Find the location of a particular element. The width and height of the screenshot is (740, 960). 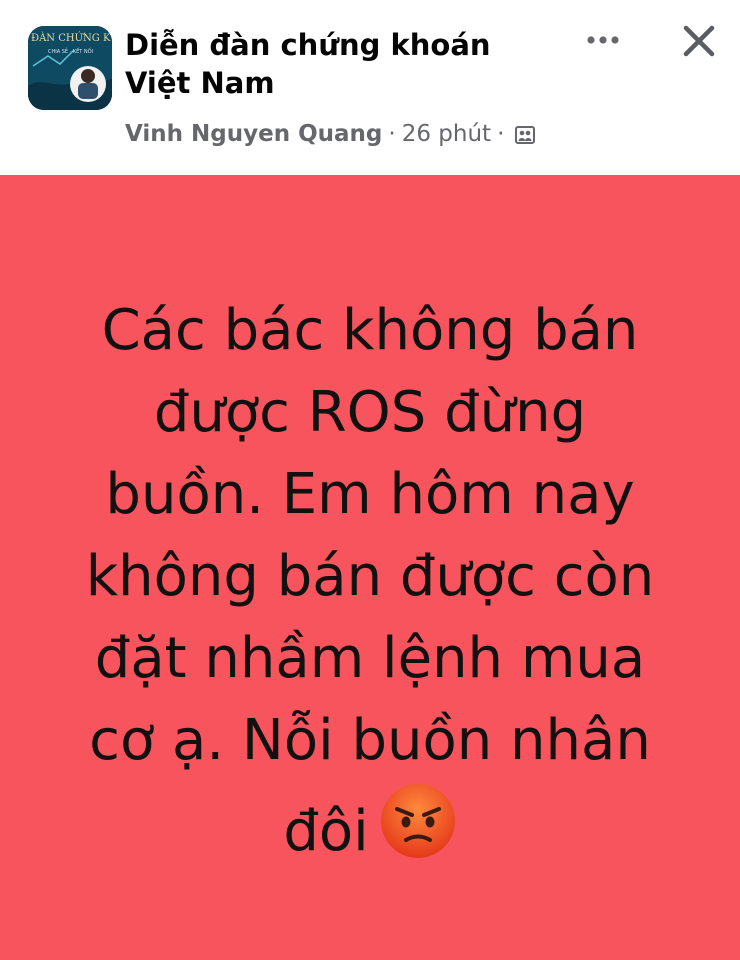

group-avatar-image: ĐÀN CHỨNG K CHIA SẺ · KẾT NỐI is located at coordinates (70, 68).